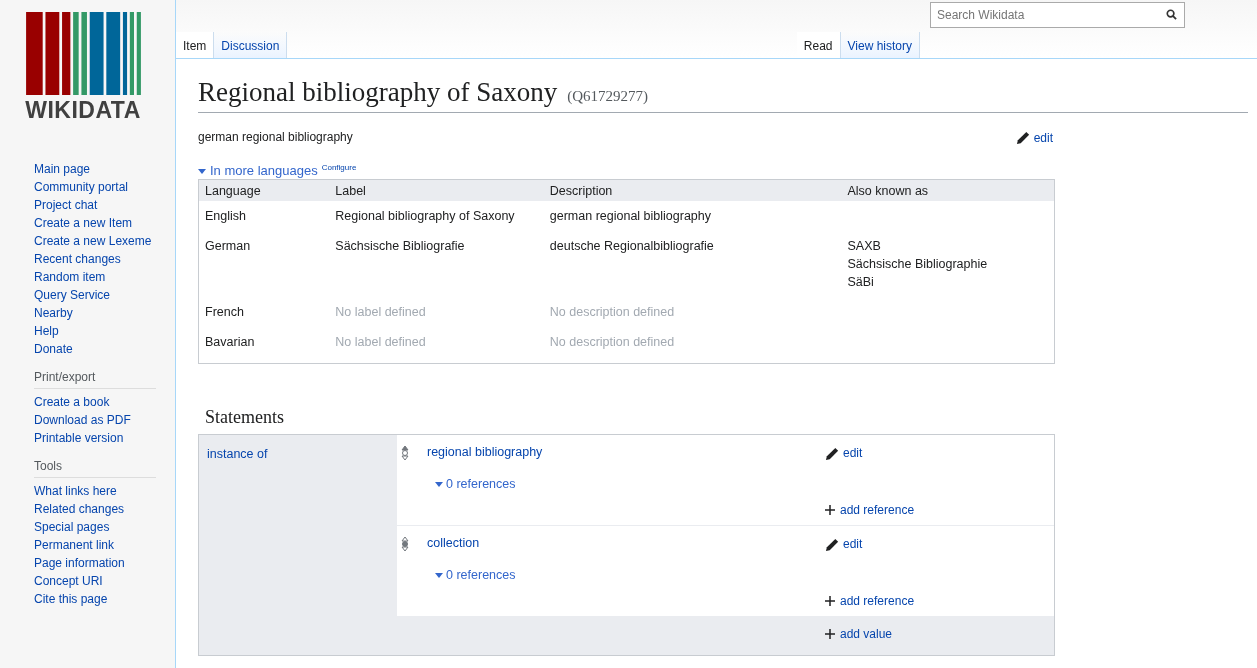  Describe the element at coordinates (339, 167) in the screenshot. I see `configure-link: Configure` at that location.